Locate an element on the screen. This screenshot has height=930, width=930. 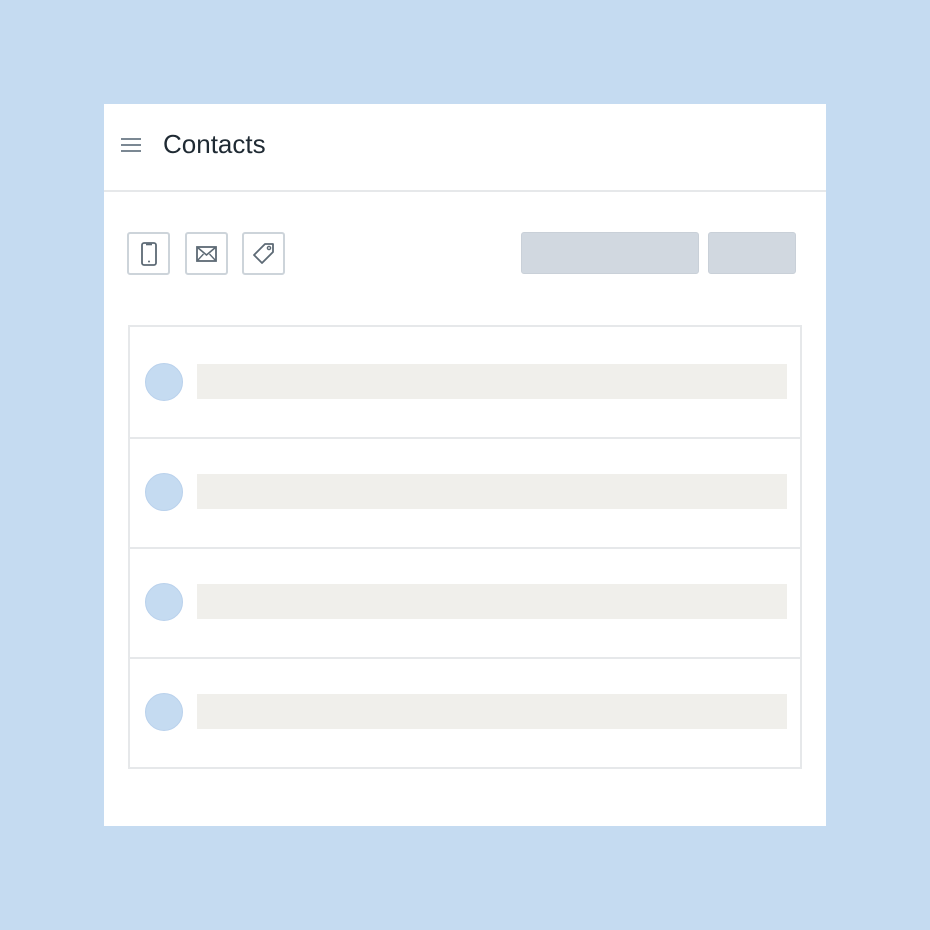
tag-filter-button is located at coordinates (263, 253).